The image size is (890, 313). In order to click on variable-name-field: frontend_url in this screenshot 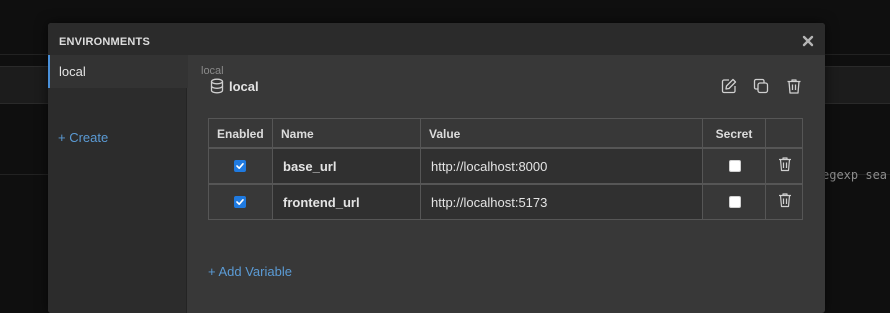, I will do `click(346, 202)`.